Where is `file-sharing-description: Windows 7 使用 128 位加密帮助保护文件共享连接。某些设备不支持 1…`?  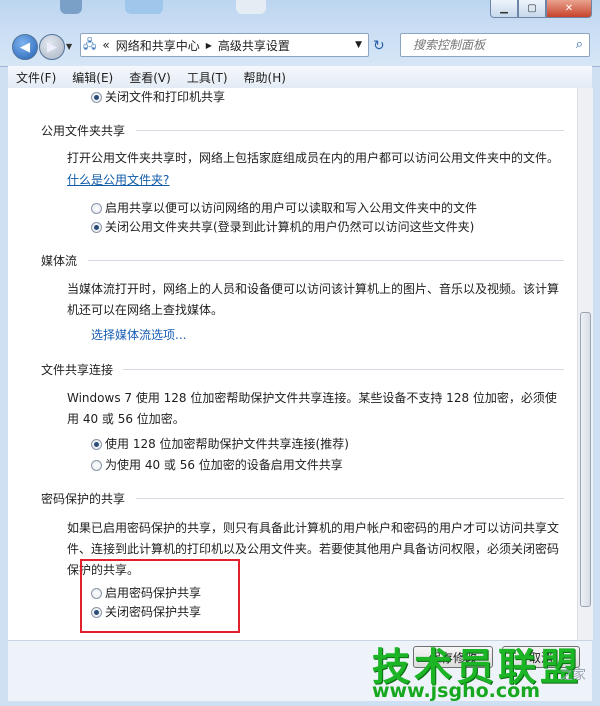
file-sharing-description: Windows 7 使用 128 位加密帮助保护文件共享连接。某些设备不支持 1… is located at coordinates (312, 408).